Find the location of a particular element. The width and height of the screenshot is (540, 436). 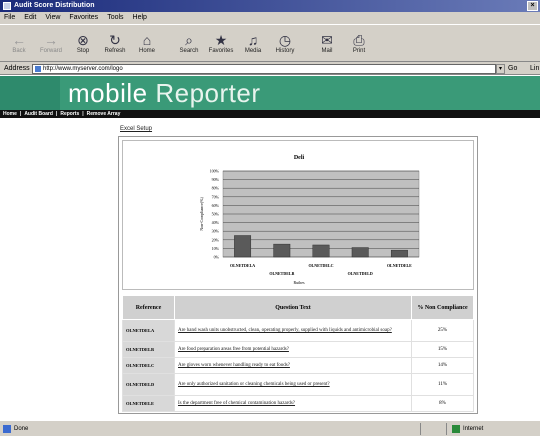

address-input: http://www.myserver.com/logo is located at coordinates (264, 69).